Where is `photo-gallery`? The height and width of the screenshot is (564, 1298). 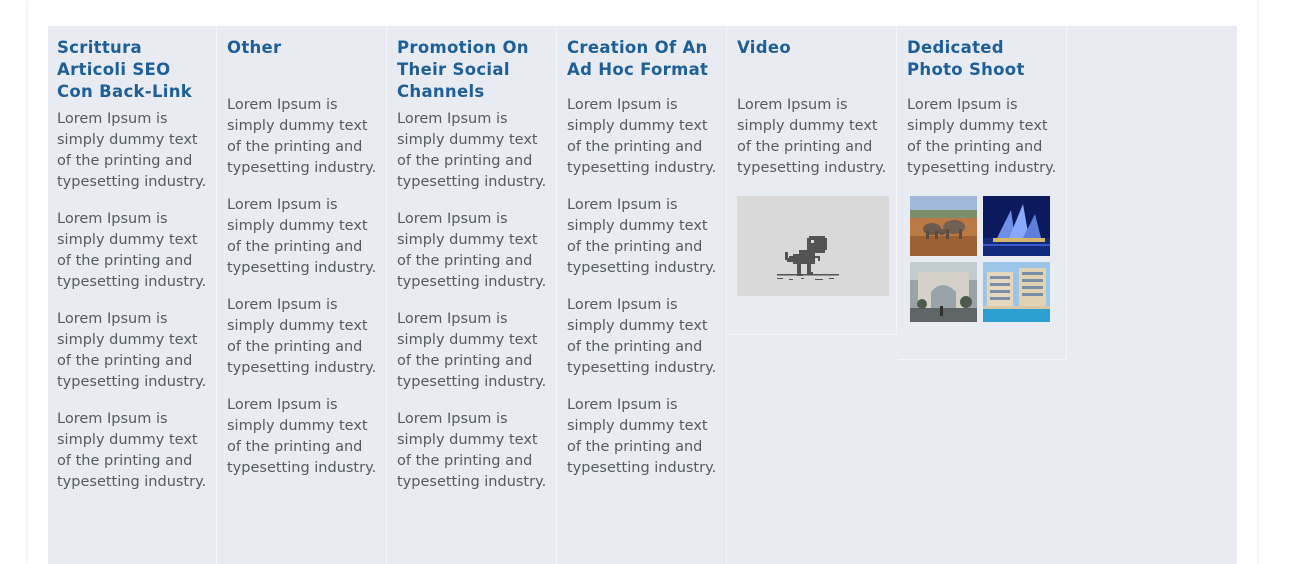
photo-gallery is located at coordinates (982, 257).